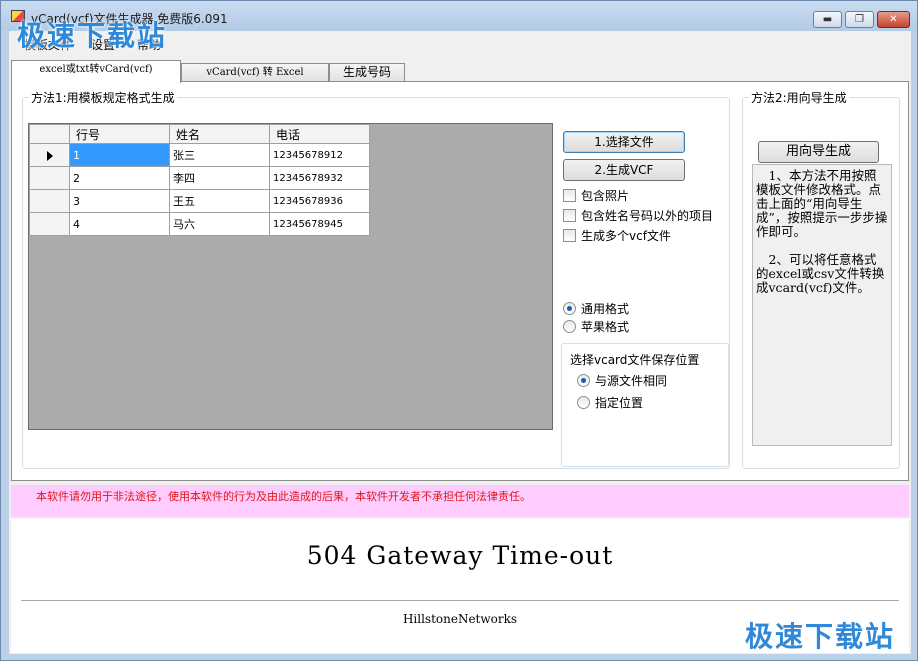 The height and width of the screenshot is (661, 918). Describe the element at coordinates (645, 405) in the screenshot. I see `save-location-group: 选择vcard文件保存位置 与源文件相同 指定位置` at that location.